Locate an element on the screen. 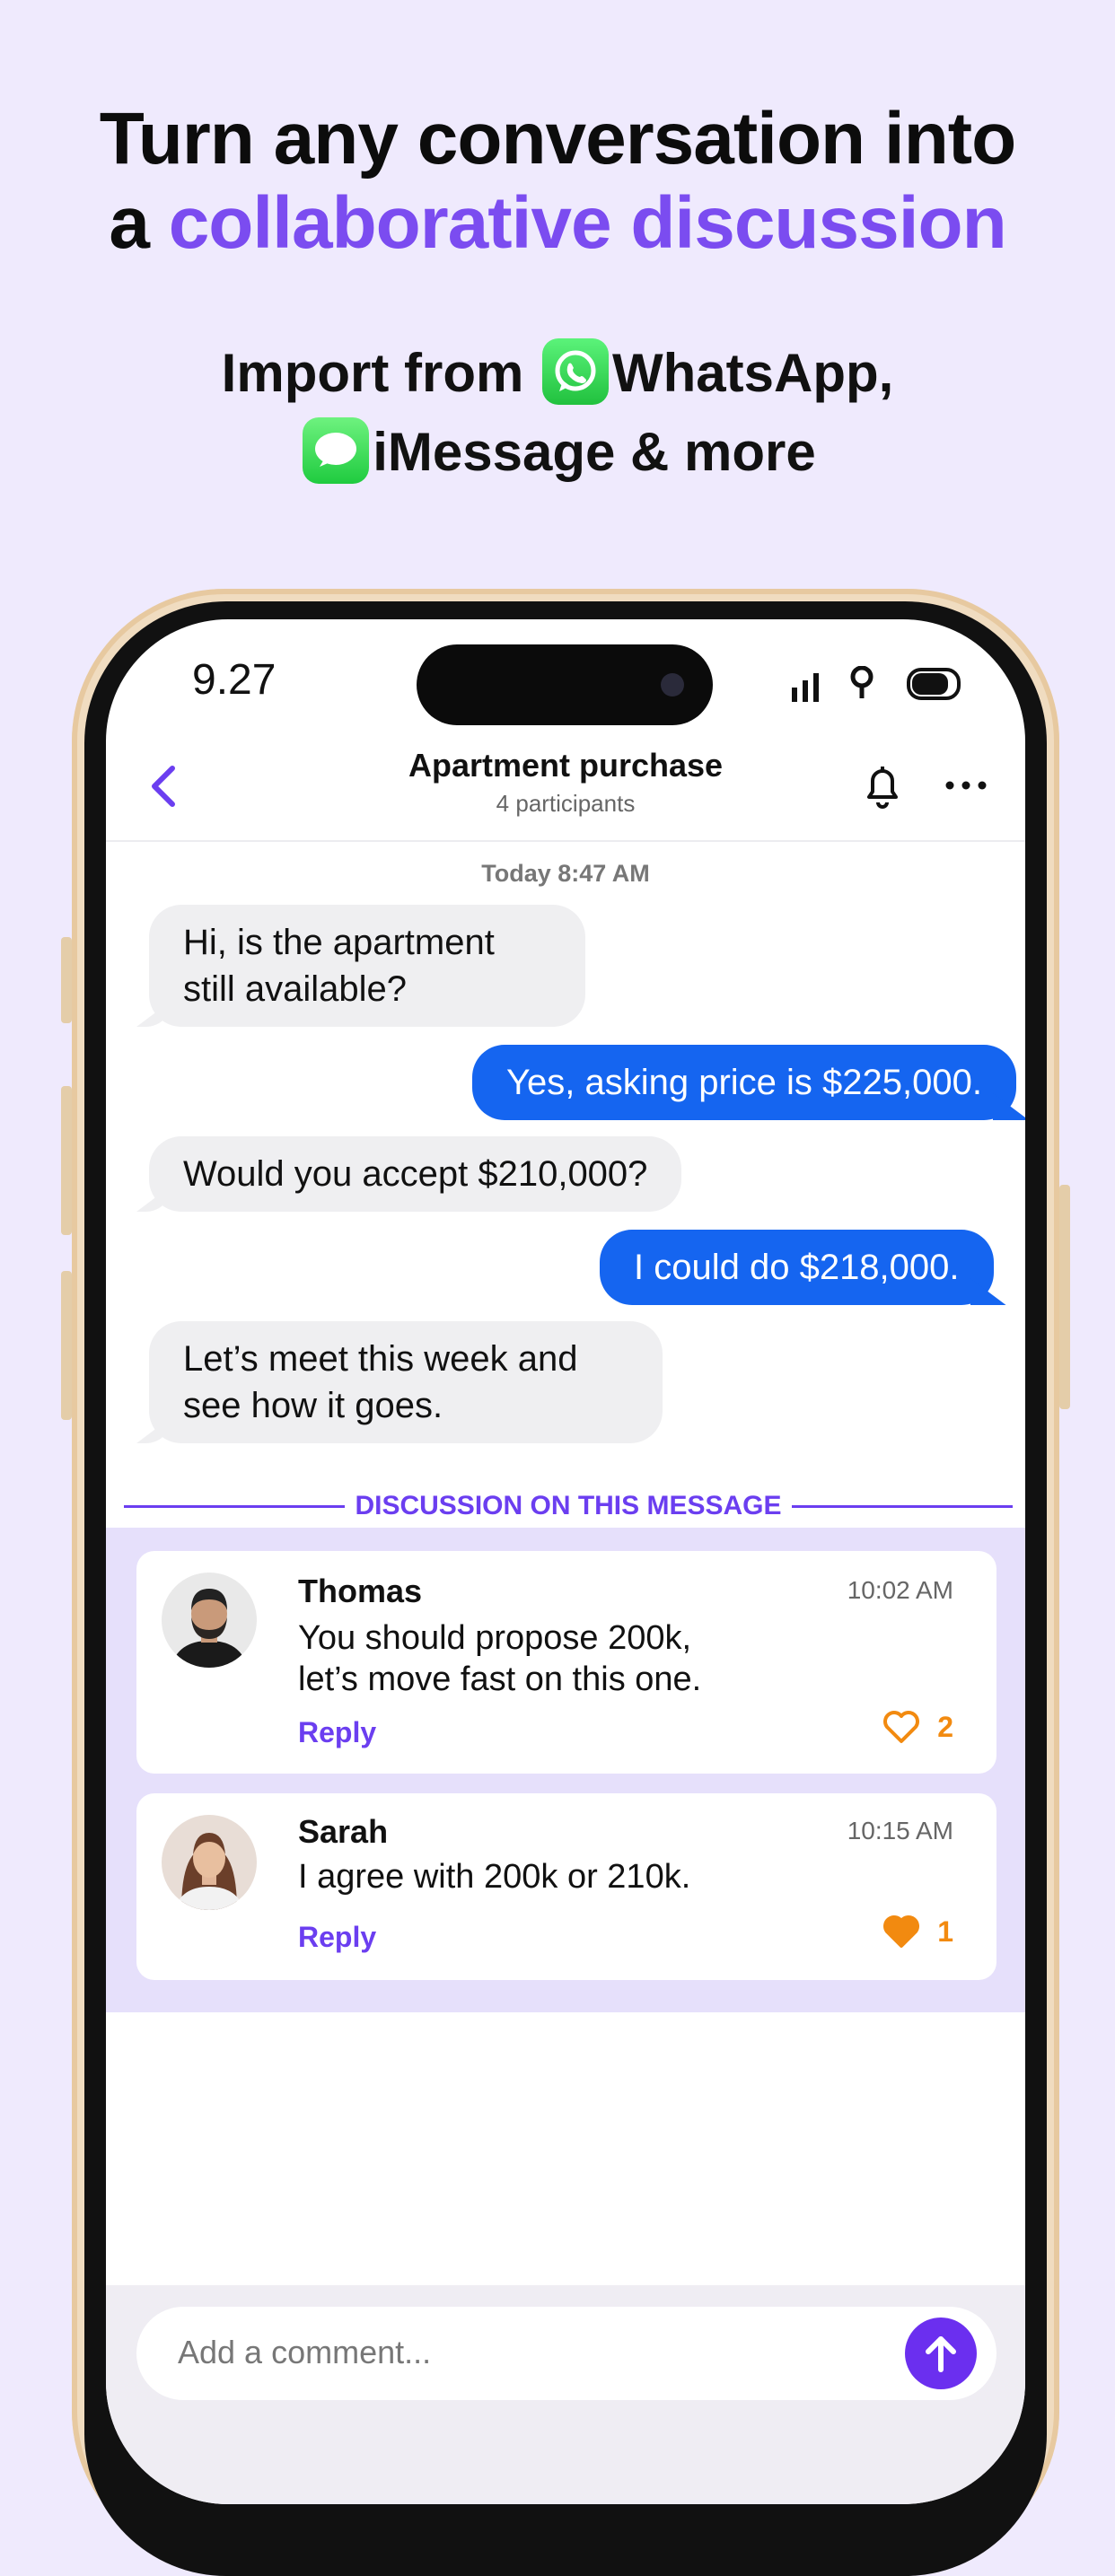 The width and height of the screenshot is (1115, 2576). dynamic-island is located at coordinates (565, 684).